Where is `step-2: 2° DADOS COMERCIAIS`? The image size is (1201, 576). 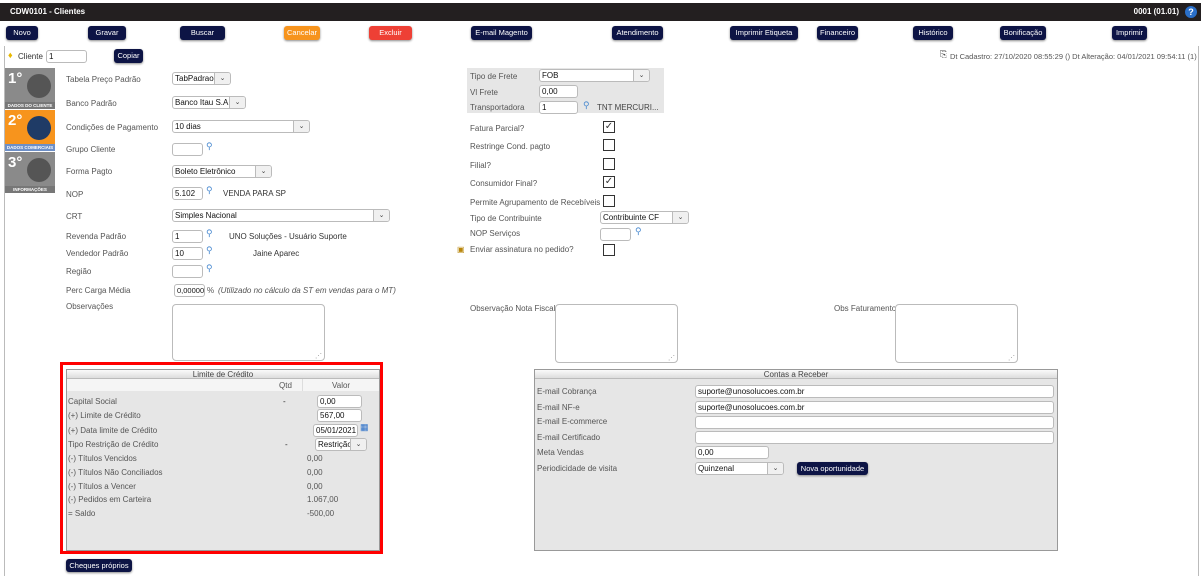 step-2: 2° DADOS COMERCIAIS is located at coordinates (30, 130).